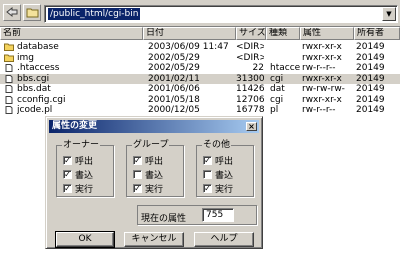  I want to click on dialog-titlebar: 属性の変更 ×, so click(154, 126).